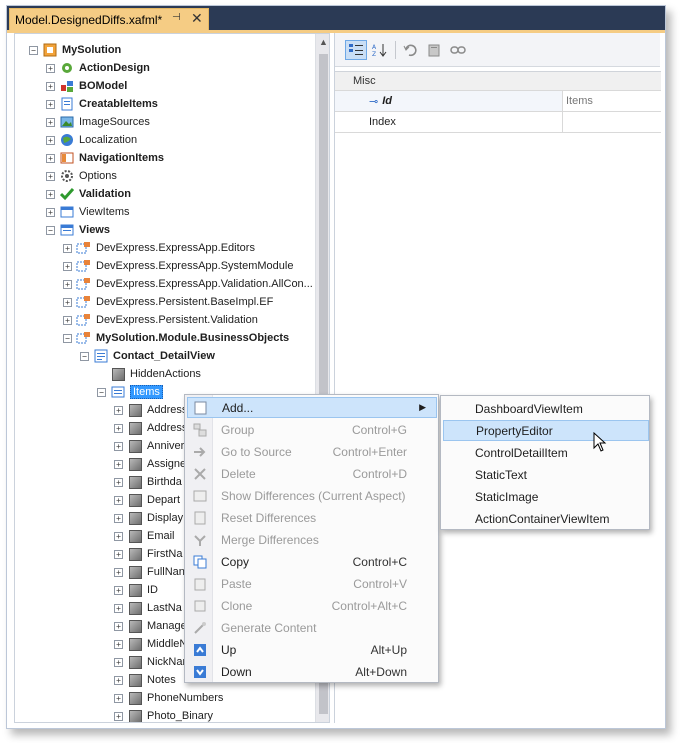 This screenshot has width=690, height=743. Describe the element at coordinates (312, 517) in the screenshot. I see `menu-item-reset-differences: Reset Differences` at that location.